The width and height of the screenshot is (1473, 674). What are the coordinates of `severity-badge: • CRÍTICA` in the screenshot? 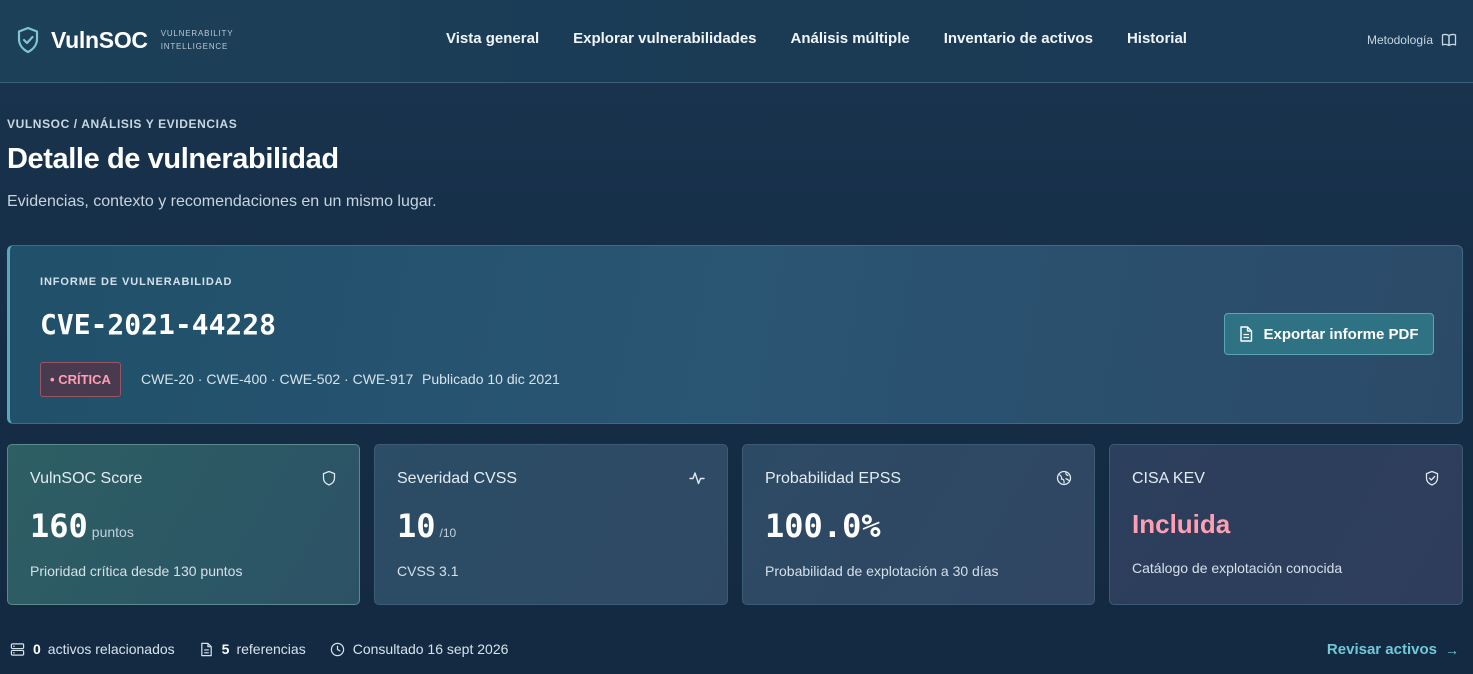 It's located at (80, 379).